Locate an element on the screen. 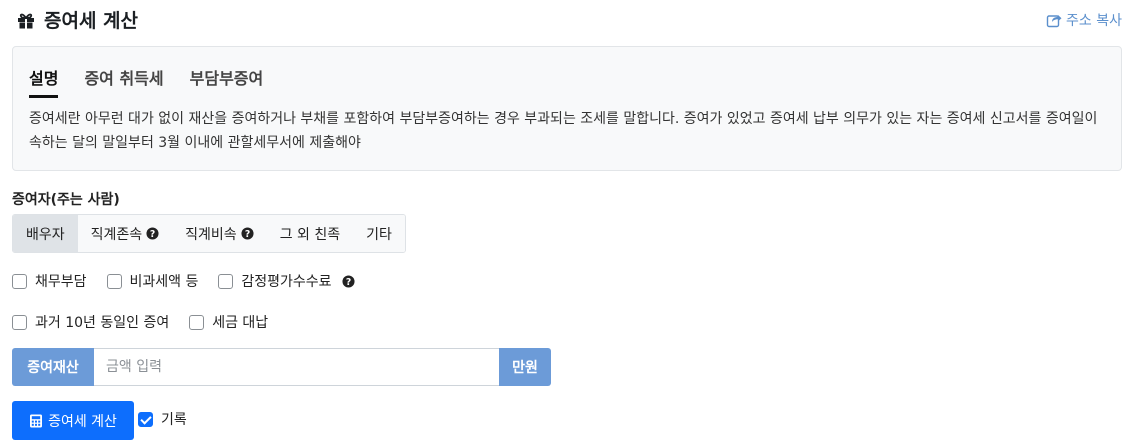  donor-option-label: 그 외 친족 is located at coordinates (310, 234).